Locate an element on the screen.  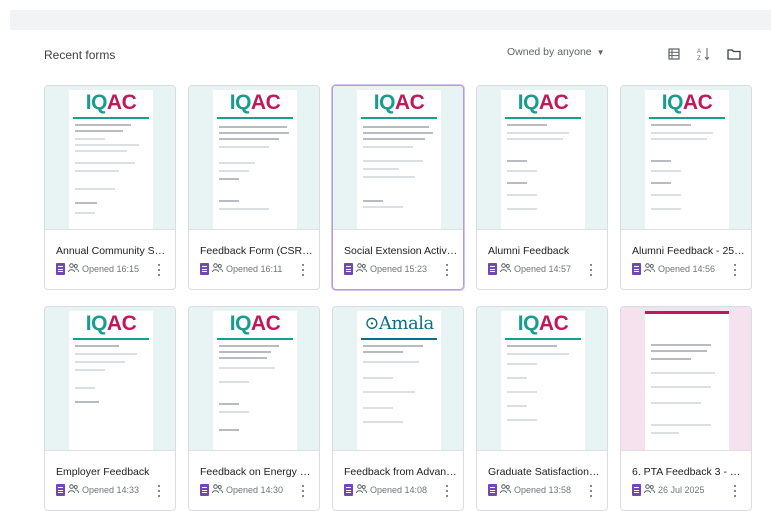
svg-text: Z is located at coordinates (699, 58).